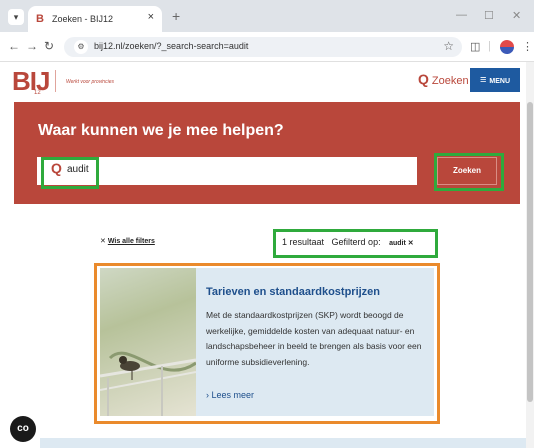 The height and width of the screenshot is (448, 534). I want to click on browser-tab: B Zoeken - BIJ12 ×, so click(95, 19).